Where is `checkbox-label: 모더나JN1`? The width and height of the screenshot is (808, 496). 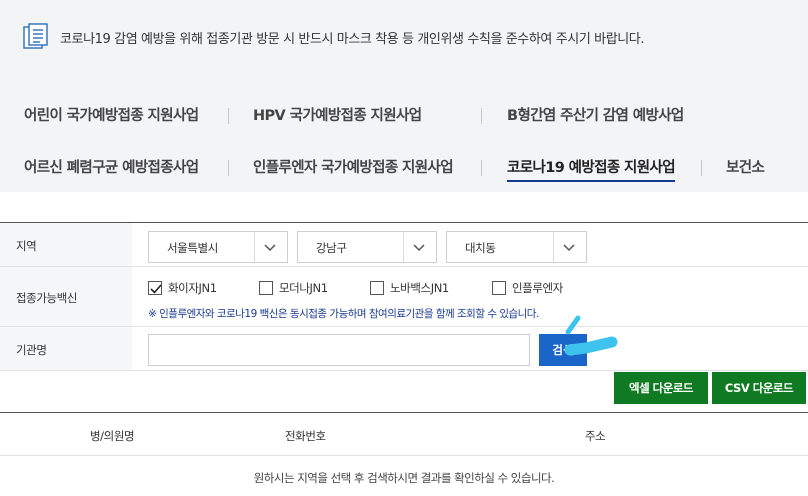 checkbox-label: 모더나JN1 is located at coordinates (303, 288).